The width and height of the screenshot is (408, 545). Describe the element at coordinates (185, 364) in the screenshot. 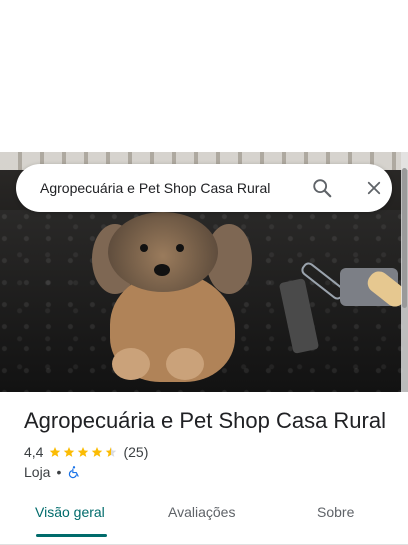

I see `dog-paw-right` at that location.